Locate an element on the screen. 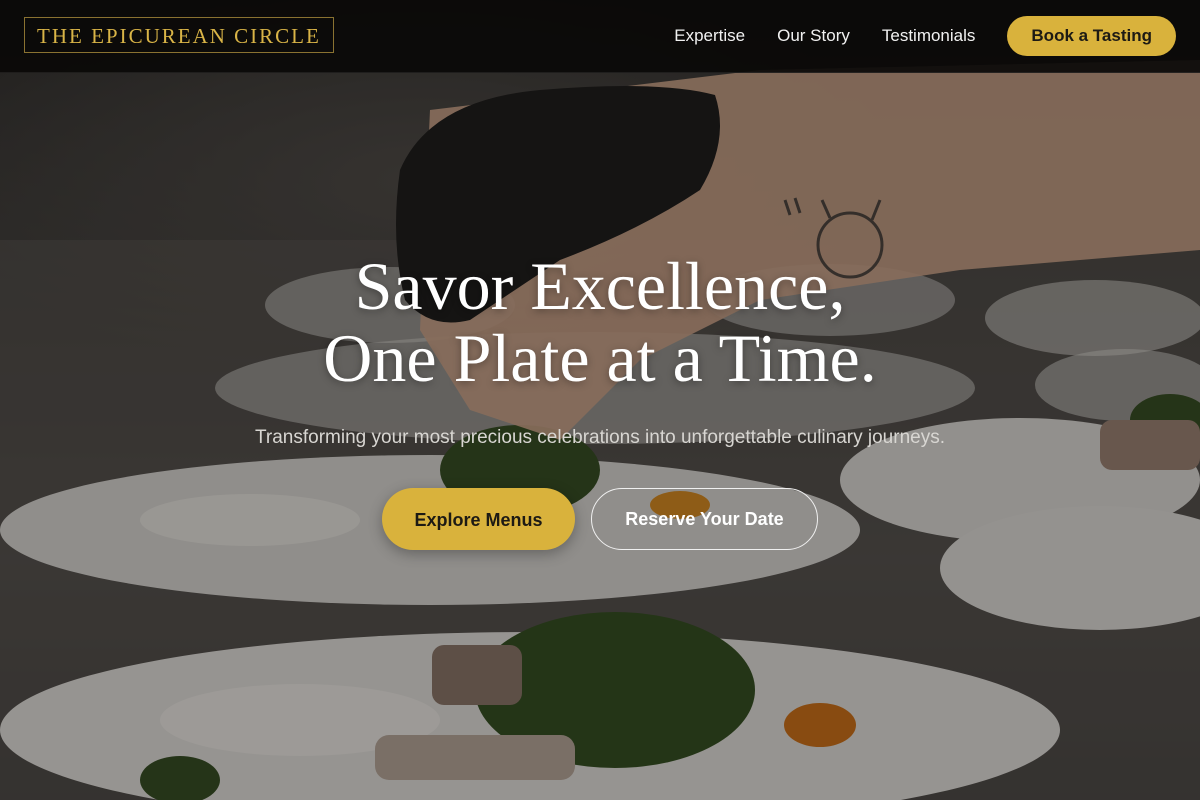  book-a-tasting-button: Book a Tasting is located at coordinates (1091, 36).